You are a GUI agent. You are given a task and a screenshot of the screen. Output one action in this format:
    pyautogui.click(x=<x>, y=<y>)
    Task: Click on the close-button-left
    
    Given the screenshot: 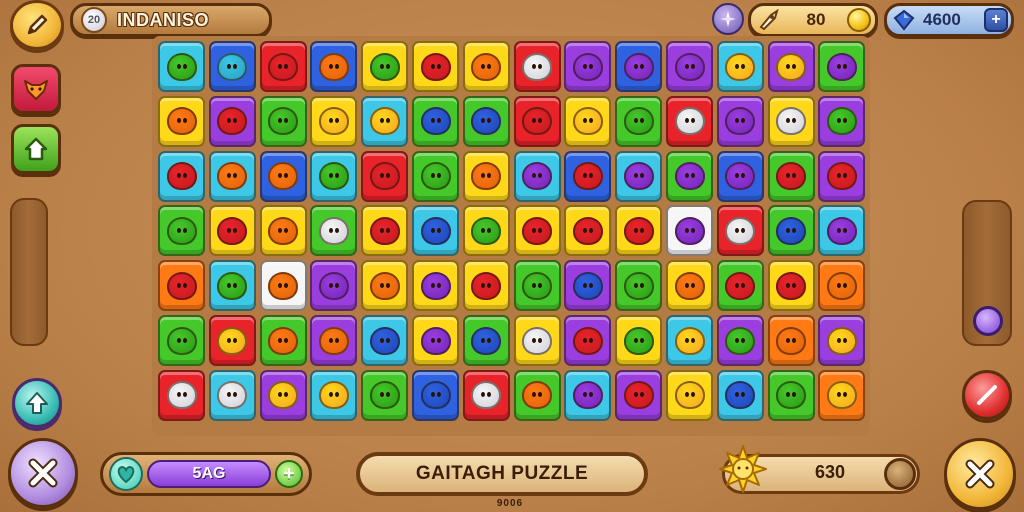 What is the action you would take?
    pyautogui.click(x=43, y=473)
    